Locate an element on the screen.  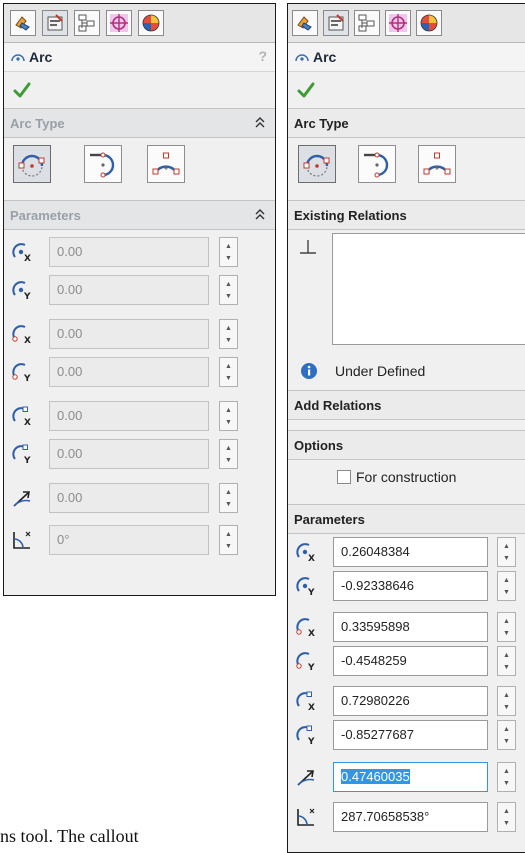
radius-field: 0.47460035 is located at coordinates (410, 777).